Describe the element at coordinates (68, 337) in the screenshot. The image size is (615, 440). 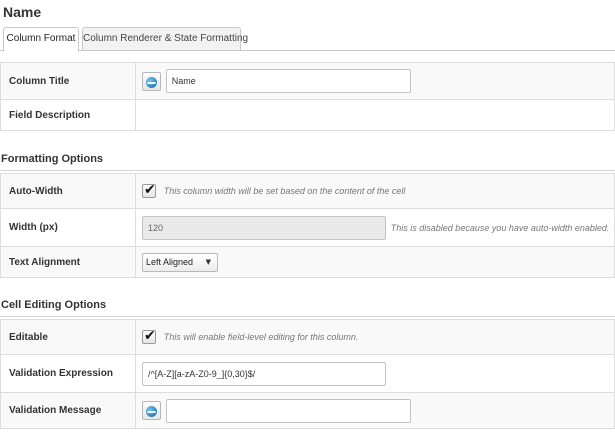
I see `editable-label: Editable` at that location.